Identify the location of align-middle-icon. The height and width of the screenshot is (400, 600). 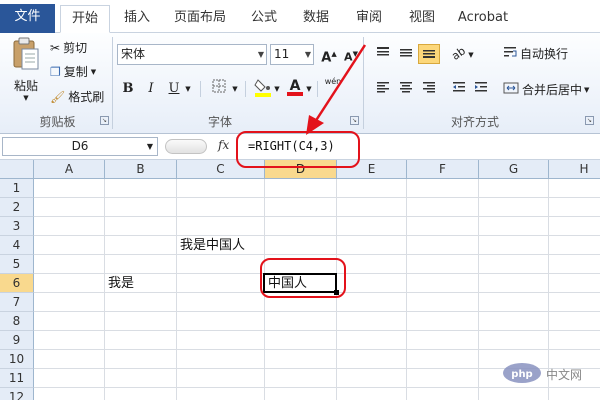
(406, 54).